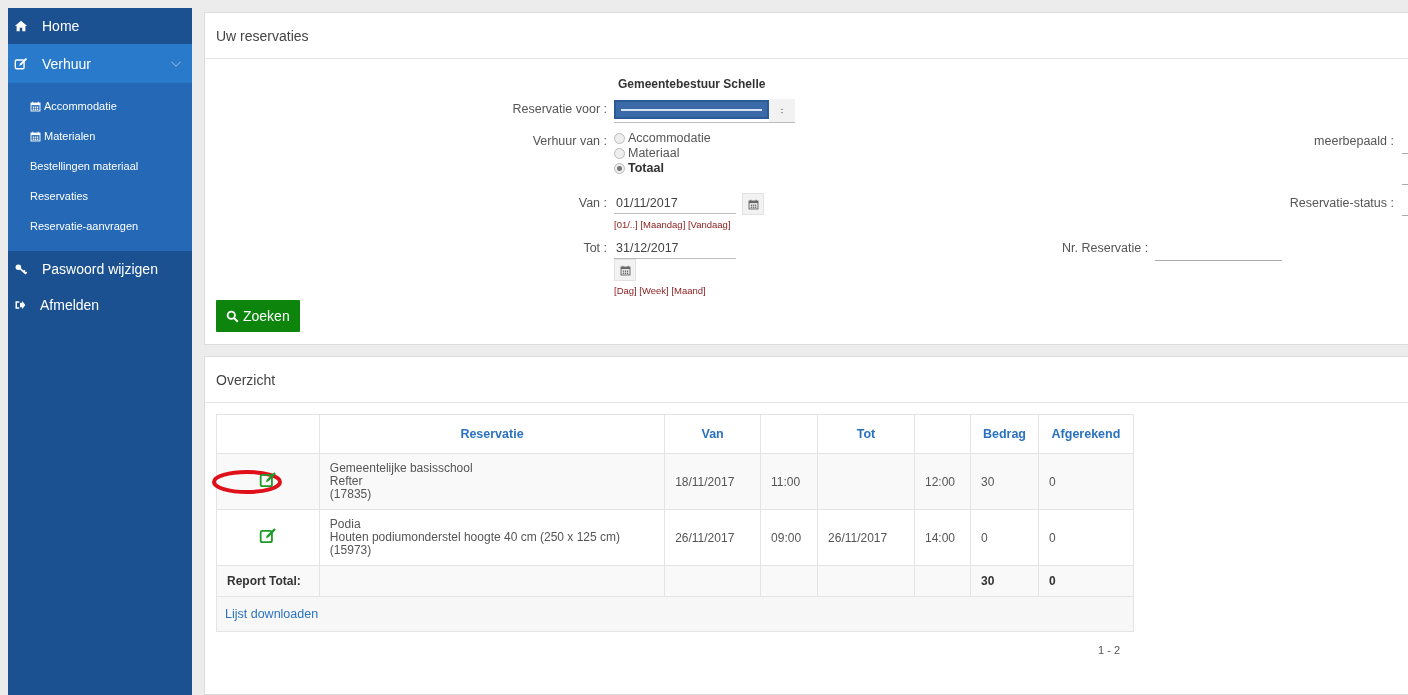 This screenshot has width=1408, height=695. What do you see at coordinates (20, 305) in the screenshot?
I see `sign-out-icon` at bounding box center [20, 305].